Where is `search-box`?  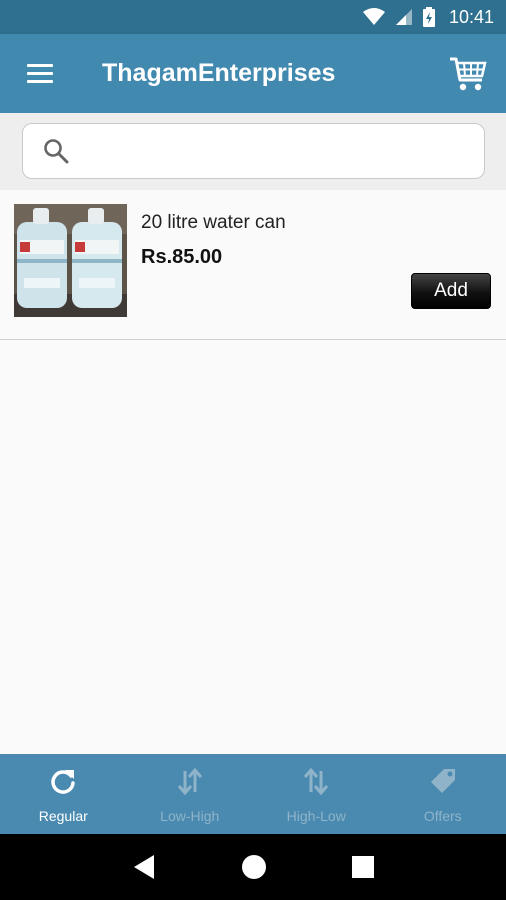
search-box is located at coordinates (253, 151).